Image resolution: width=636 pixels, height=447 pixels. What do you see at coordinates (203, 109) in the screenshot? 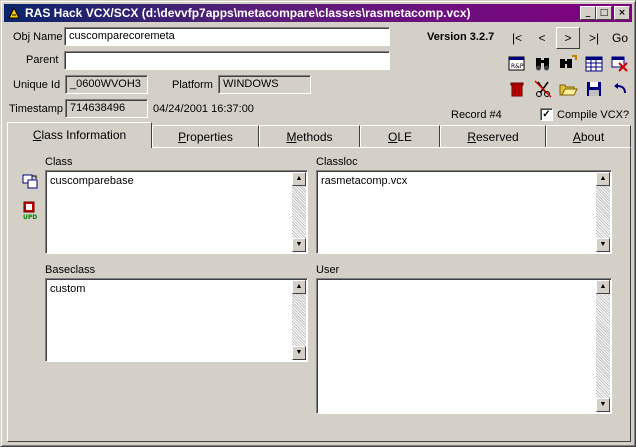
I see `timestamp-date: 04/24/2001 16:37:00` at bounding box center [203, 109].